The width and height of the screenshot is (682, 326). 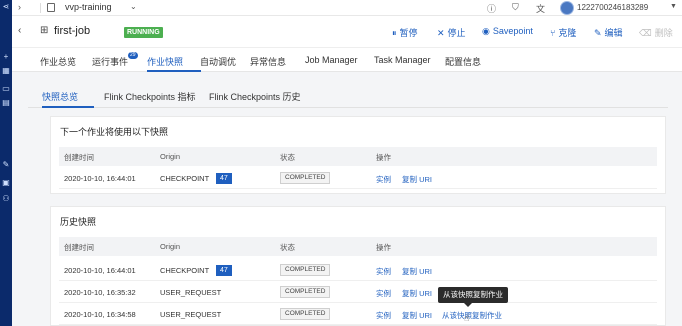 What do you see at coordinates (114, 132) in the screenshot?
I see `card-title: 下一个作业将使用以下快照` at bounding box center [114, 132].